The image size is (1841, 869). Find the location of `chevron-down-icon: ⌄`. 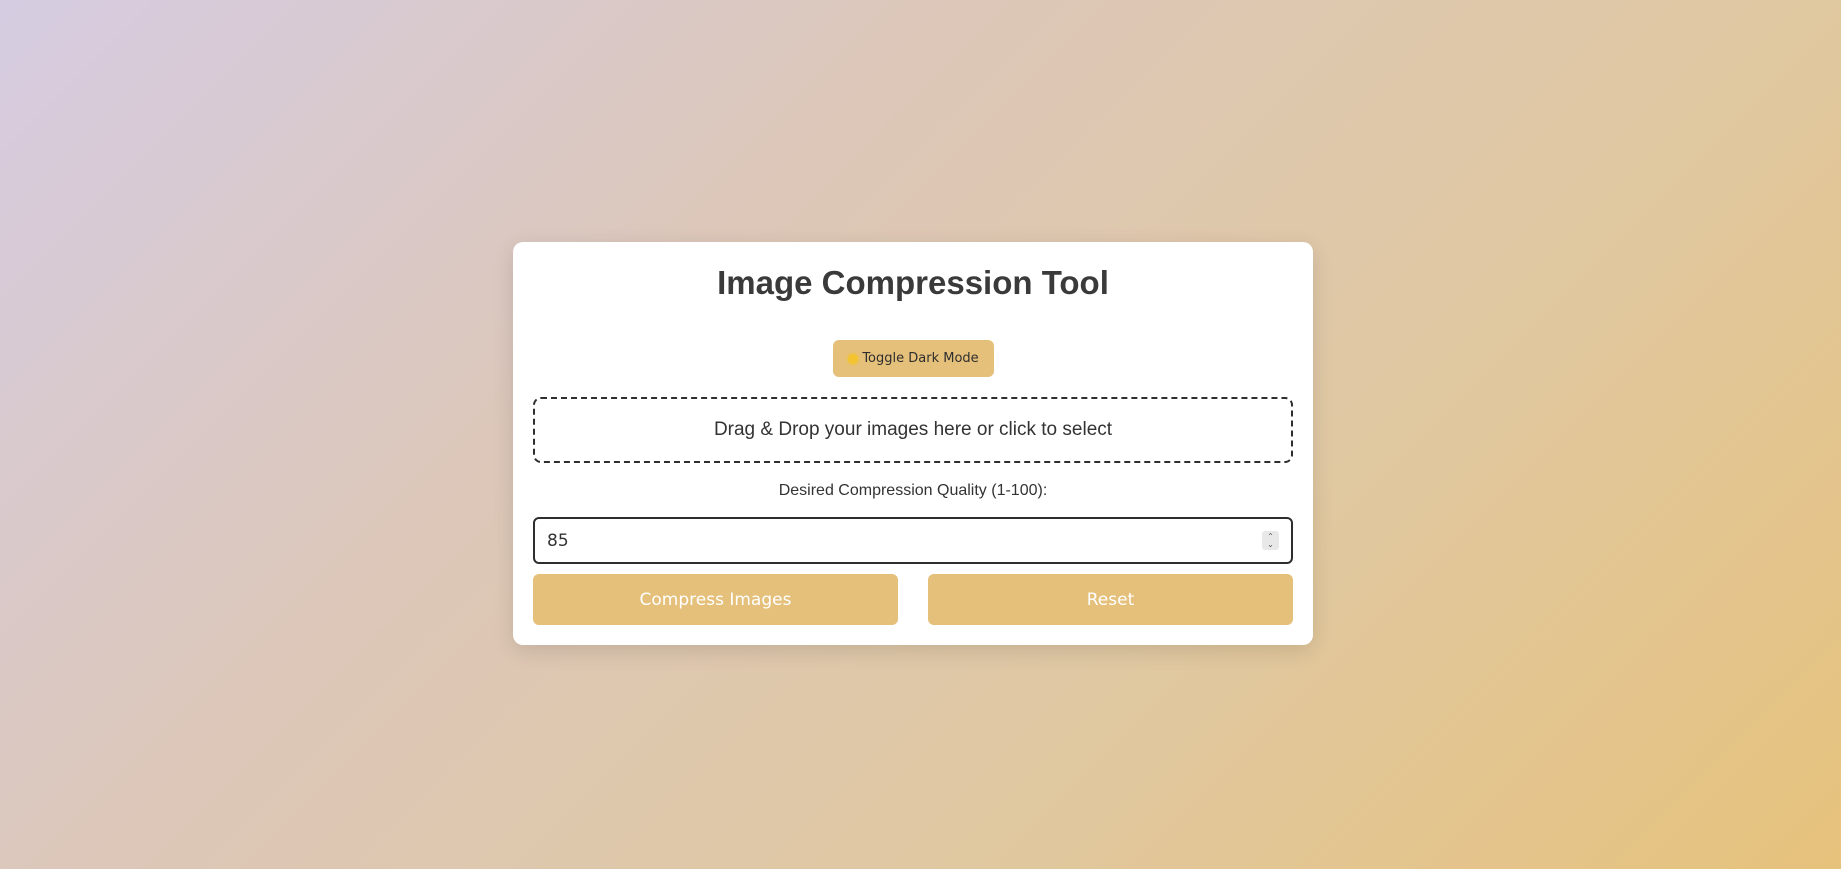

chevron-down-icon: ⌄ is located at coordinates (1270, 544).